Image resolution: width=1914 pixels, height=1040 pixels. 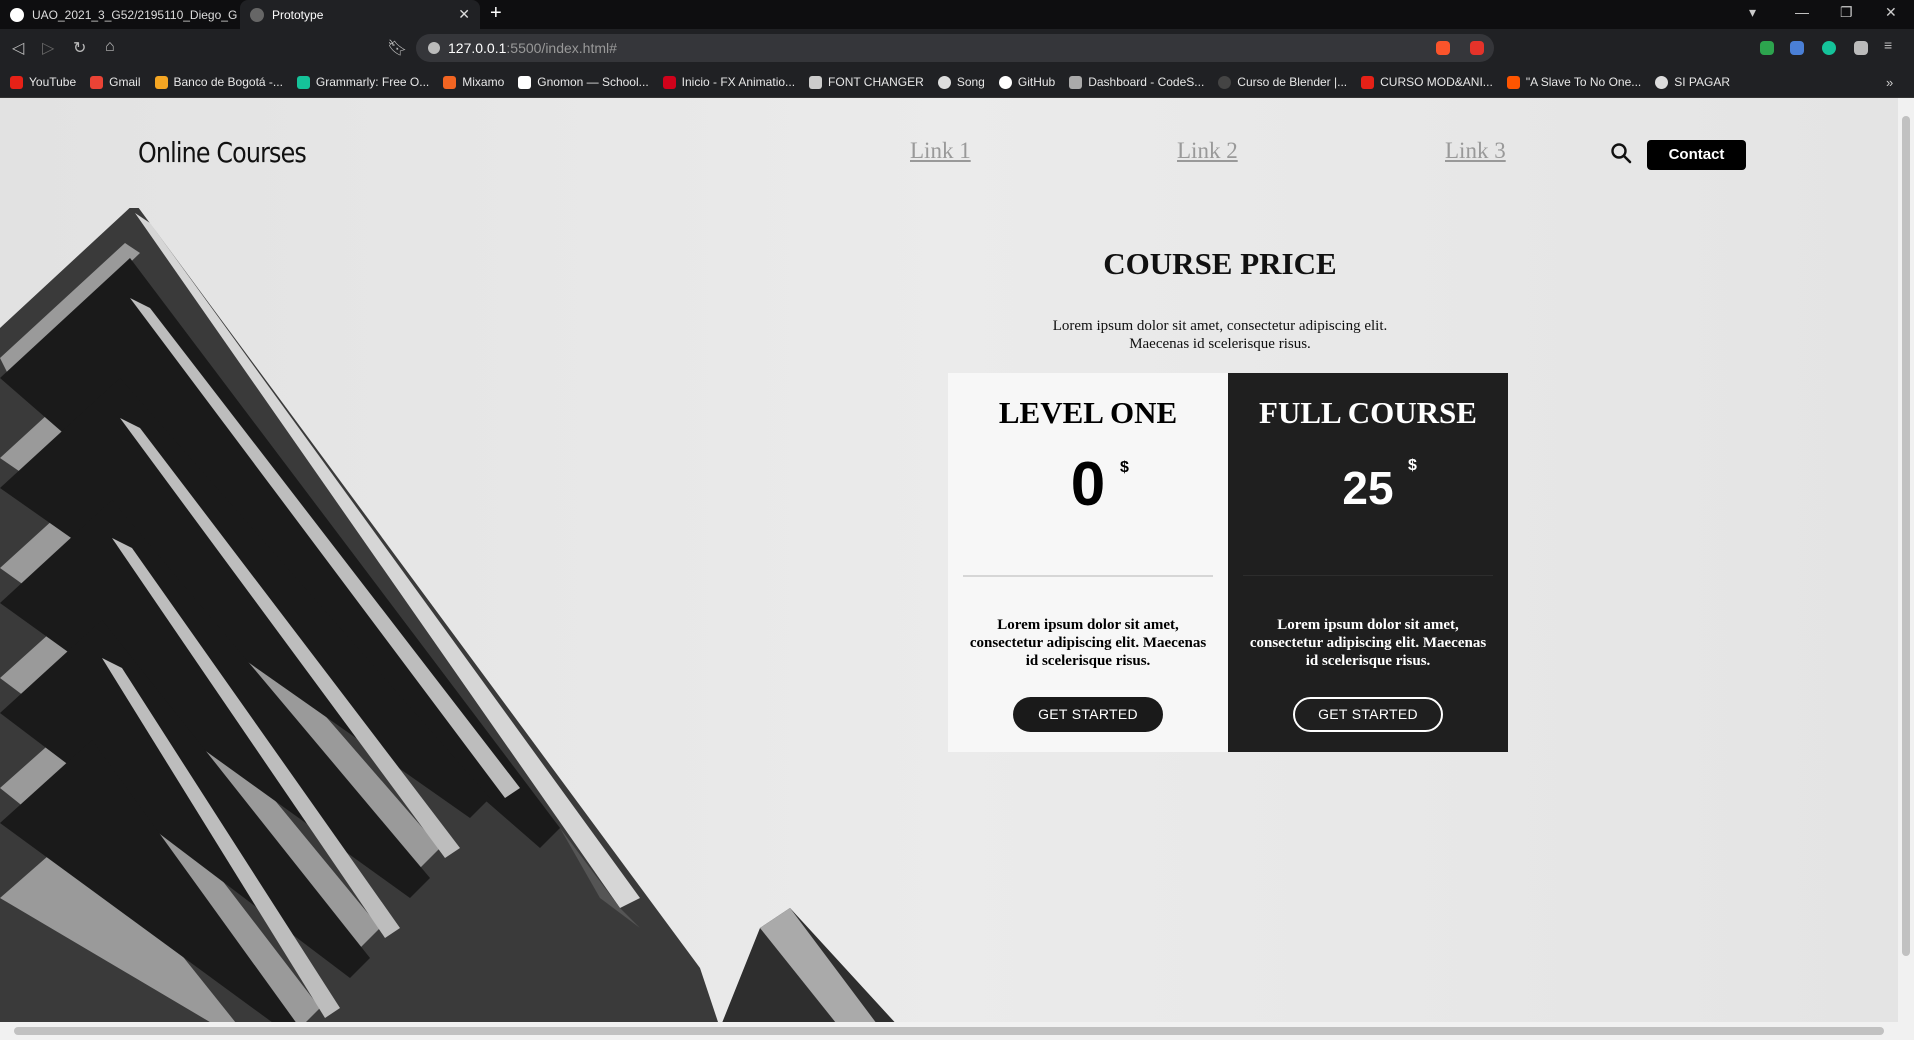 What do you see at coordinates (1797, 48) in the screenshot?
I see `translate-extension-icon` at bounding box center [1797, 48].